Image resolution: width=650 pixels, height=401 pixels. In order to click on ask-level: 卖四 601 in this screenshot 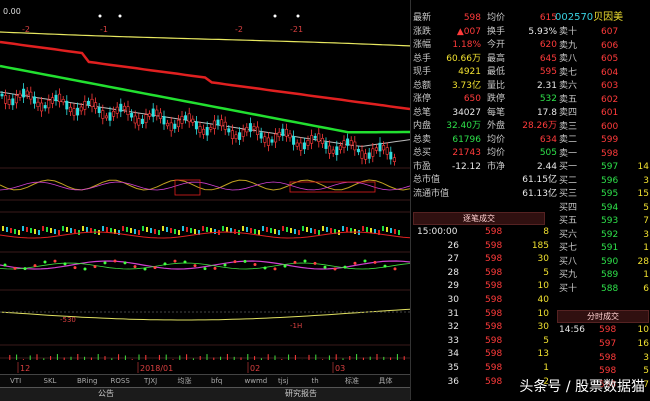, I will do `click(604, 113)`.